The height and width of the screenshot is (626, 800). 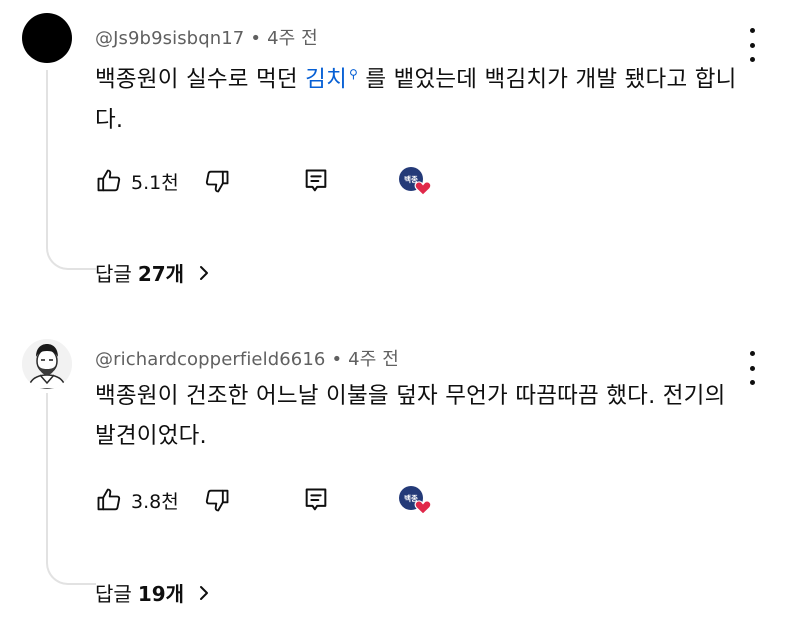 What do you see at coordinates (326, 80) in the screenshot?
I see `search-link: 김치` at bounding box center [326, 80].